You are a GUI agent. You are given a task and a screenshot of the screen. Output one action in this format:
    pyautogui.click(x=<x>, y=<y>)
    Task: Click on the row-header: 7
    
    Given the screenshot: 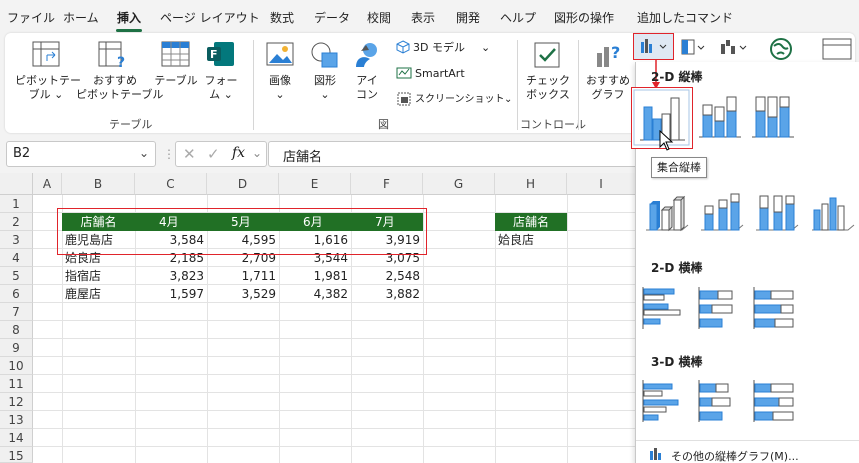 What is the action you would take?
    pyautogui.click(x=16, y=312)
    